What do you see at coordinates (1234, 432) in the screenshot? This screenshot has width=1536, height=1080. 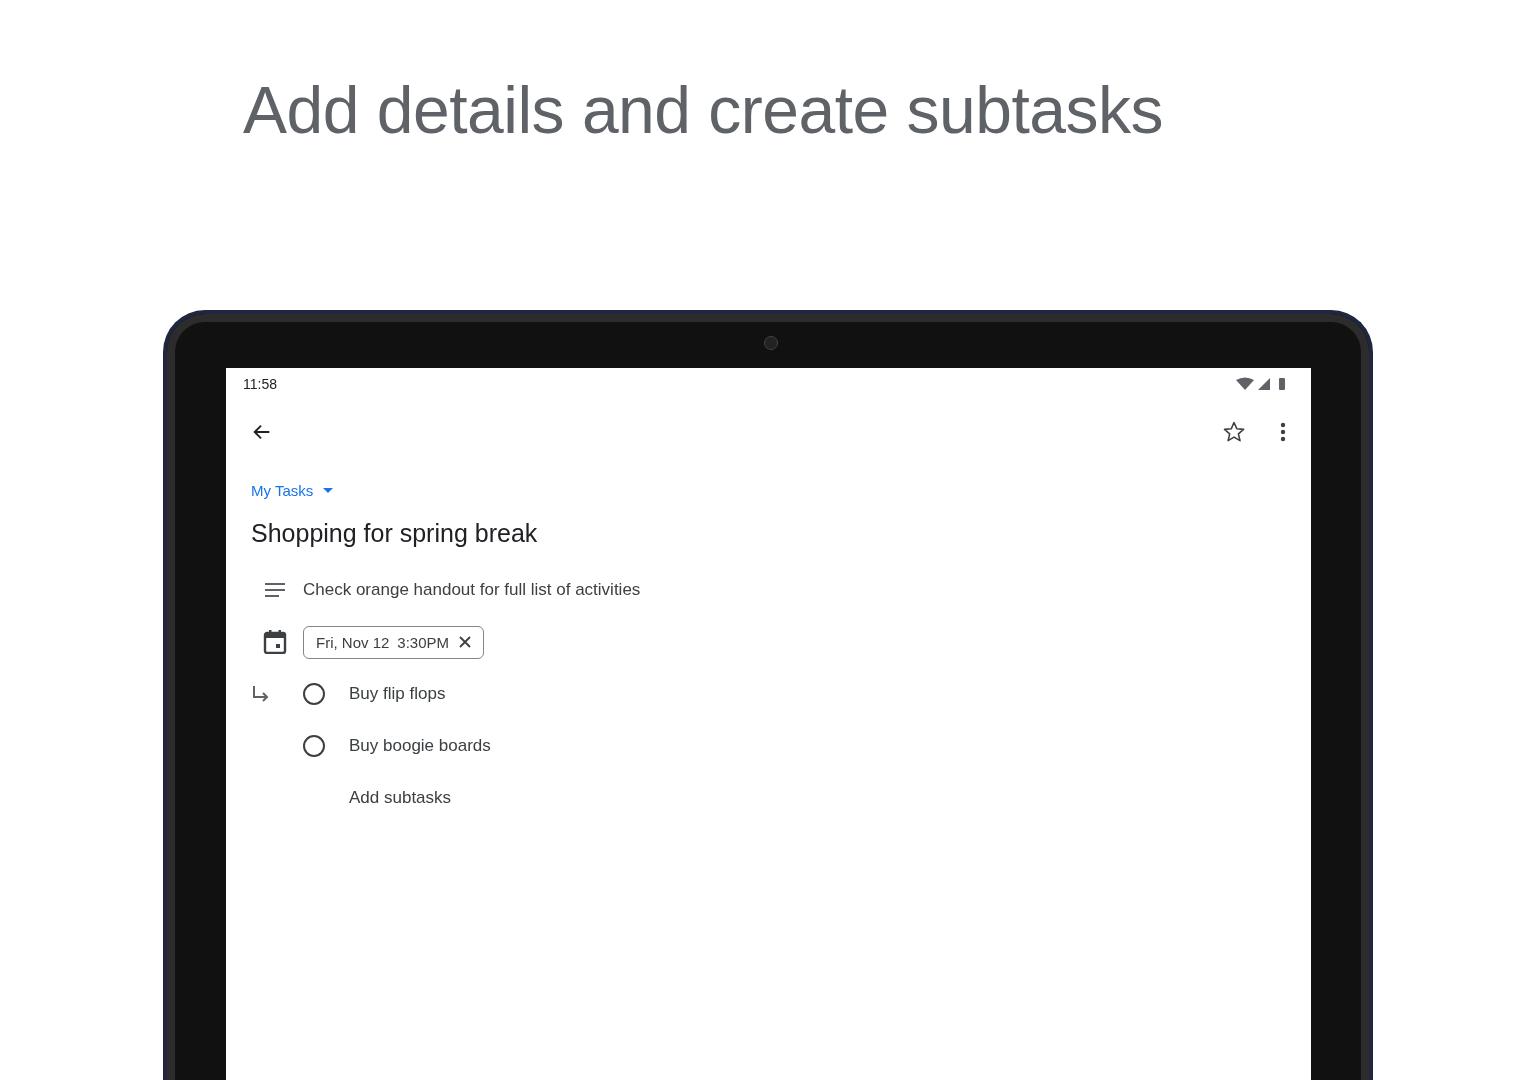 I see `star-icon` at bounding box center [1234, 432].